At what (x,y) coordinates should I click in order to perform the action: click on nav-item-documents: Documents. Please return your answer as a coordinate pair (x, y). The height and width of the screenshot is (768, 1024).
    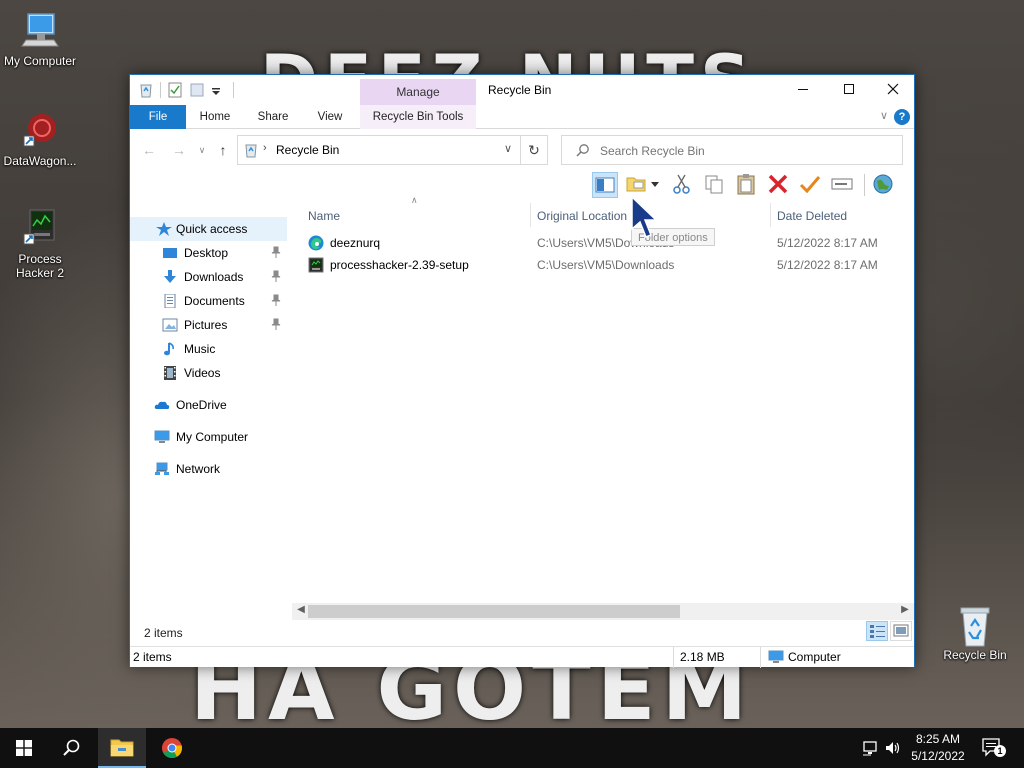
    Looking at the image, I should click on (208, 301).